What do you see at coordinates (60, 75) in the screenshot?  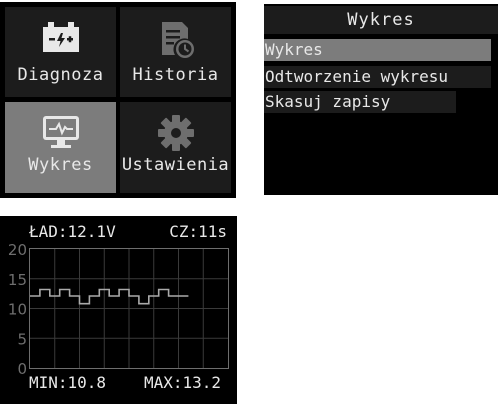 I see `tile-label: Diagnoza` at bounding box center [60, 75].